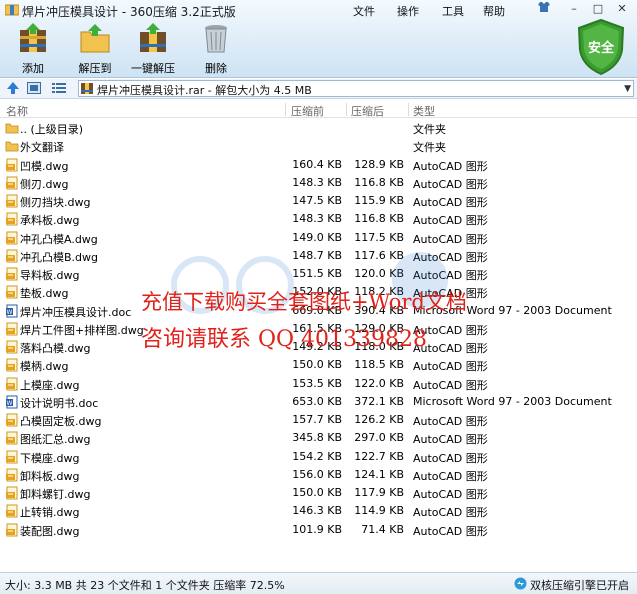 The height and width of the screenshot is (594, 637). What do you see at coordinates (544, 9) in the screenshot?
I see `skin-icon` at bounding box center [544, 9].